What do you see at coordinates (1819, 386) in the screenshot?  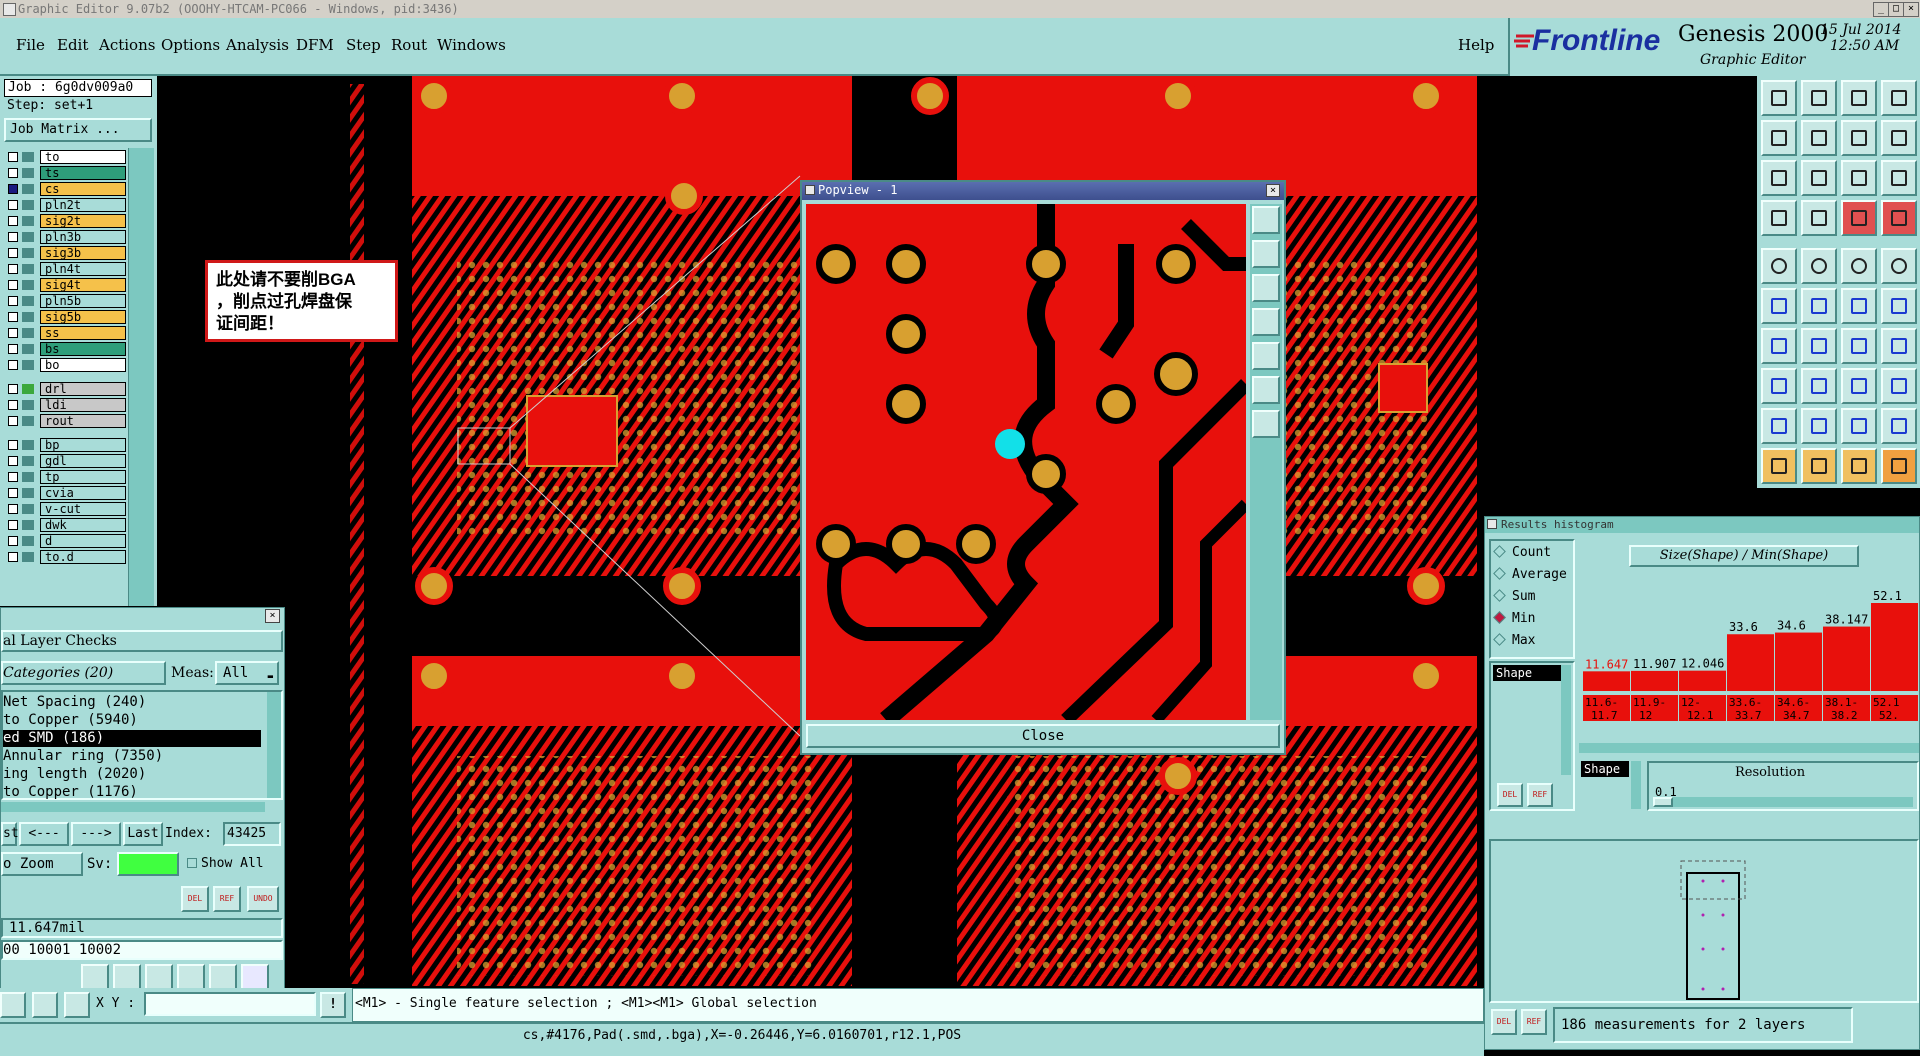 I see `tool-7-1-icon` at bounding box center [1819, 386].